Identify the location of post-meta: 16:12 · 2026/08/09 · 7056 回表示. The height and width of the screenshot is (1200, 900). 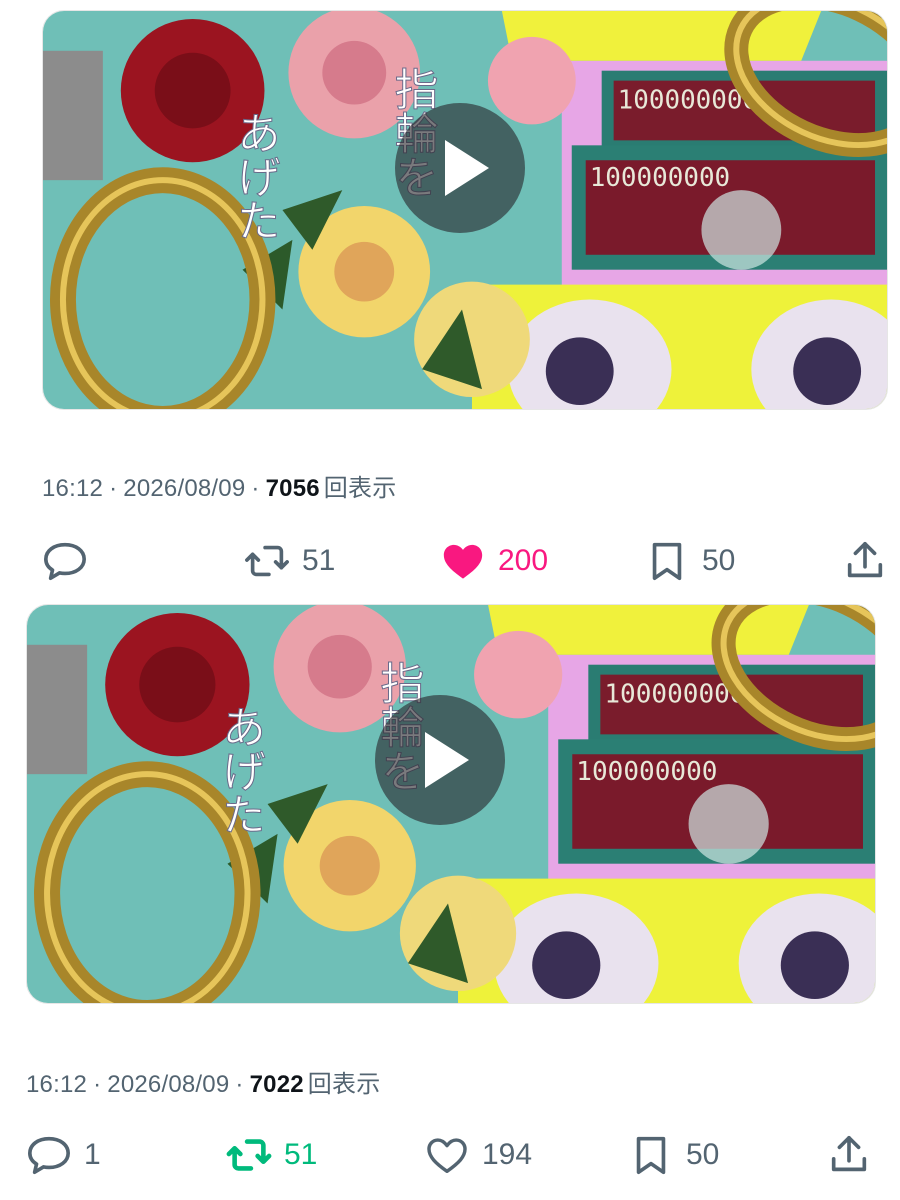
(219, 488).